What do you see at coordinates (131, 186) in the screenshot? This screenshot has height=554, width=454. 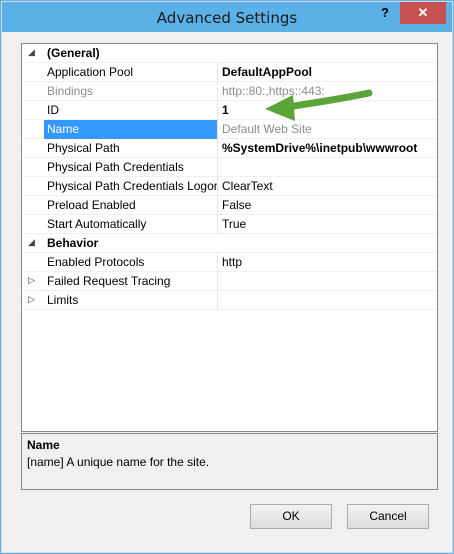 I see `property-label: Physical Path Credentials Logon` at bounding box center [131, 186].